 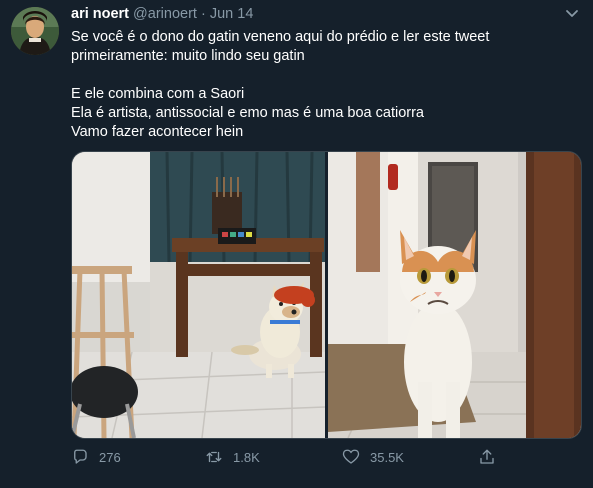 I want to click on tweet-header: ari noert @arinoert · Jun 14, so click(x=312, y=16).